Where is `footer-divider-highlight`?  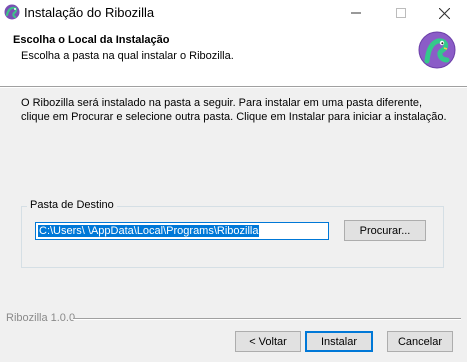 footer-divider-highlight is located at coordinates (267, 319).